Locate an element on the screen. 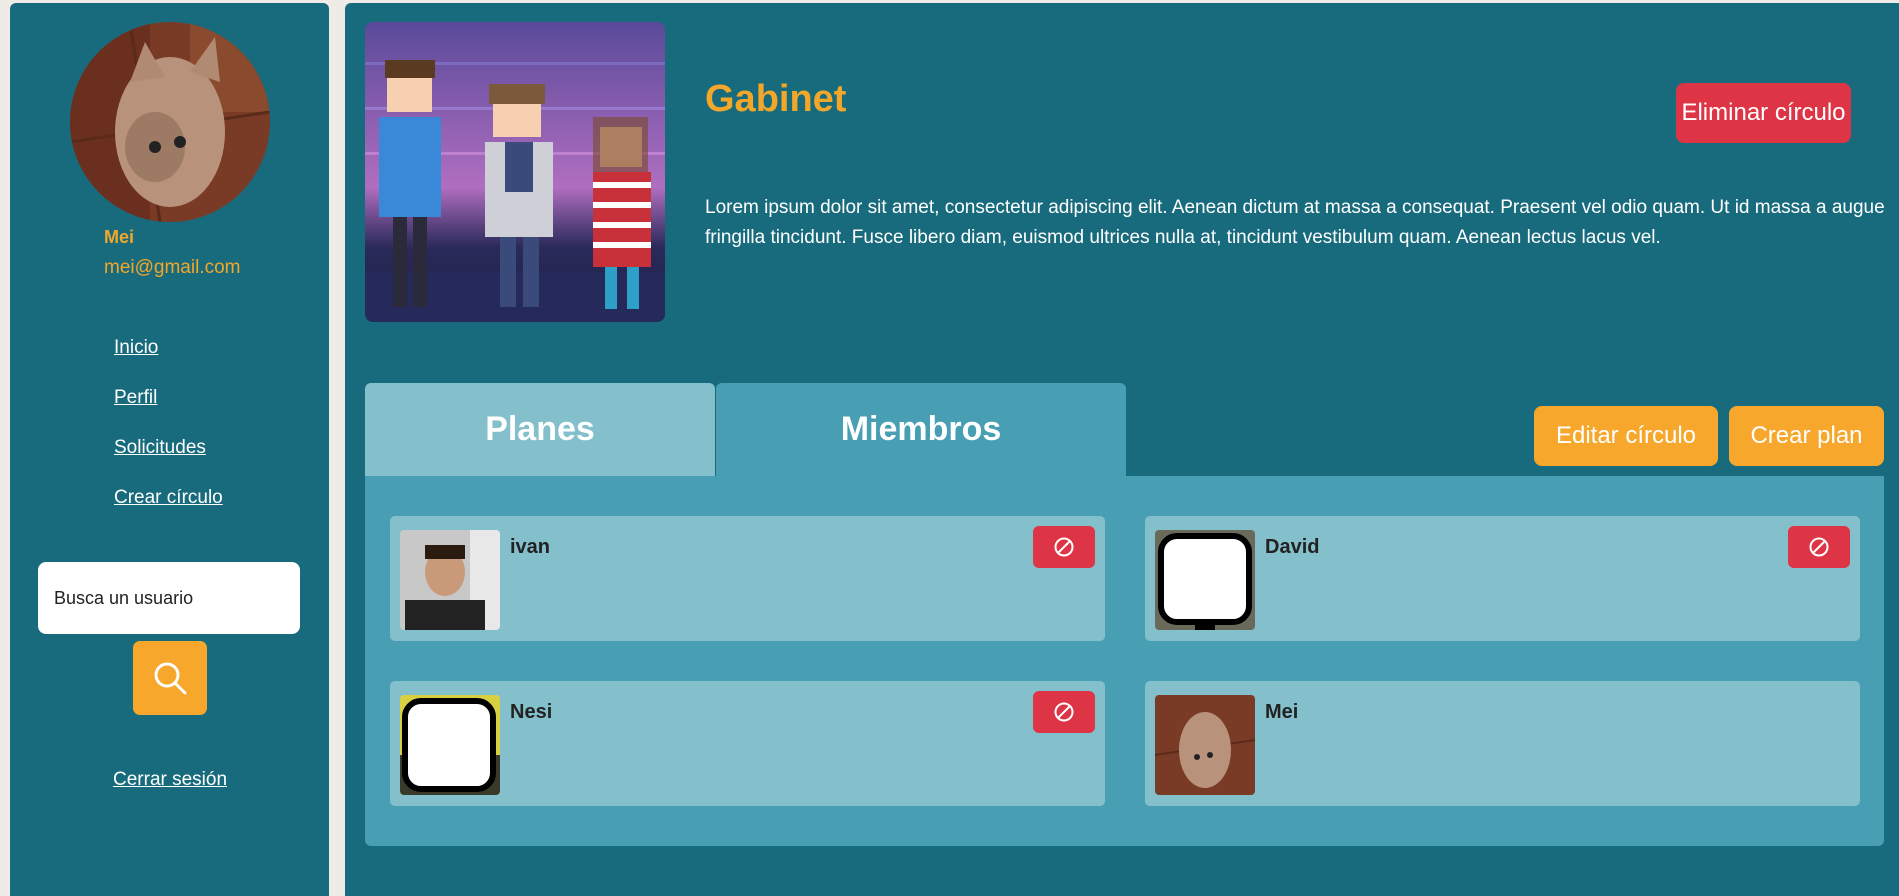 This screenshot has height=896, width=1899. person-photo-icon is located at coordinates (450, 580).